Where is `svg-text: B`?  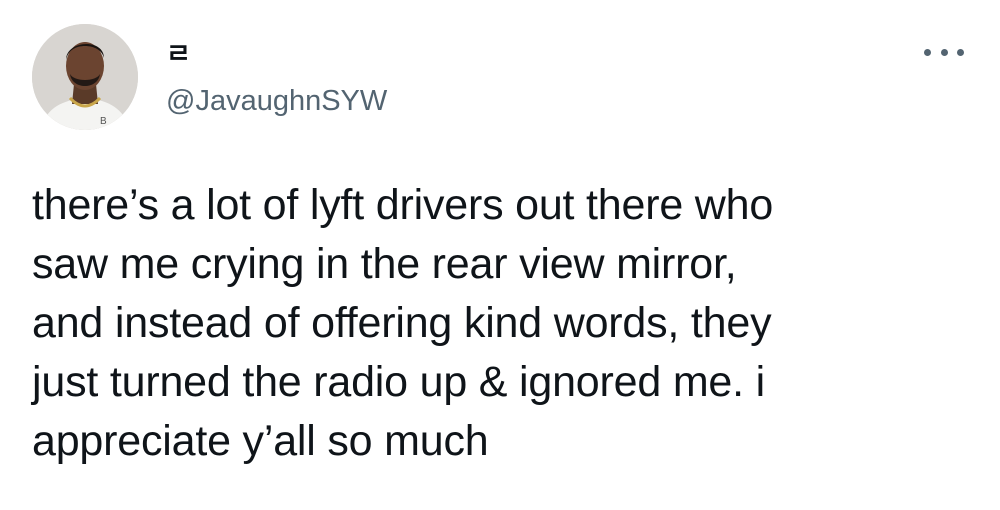
svg-text: B is located at coordinates (103, 121).